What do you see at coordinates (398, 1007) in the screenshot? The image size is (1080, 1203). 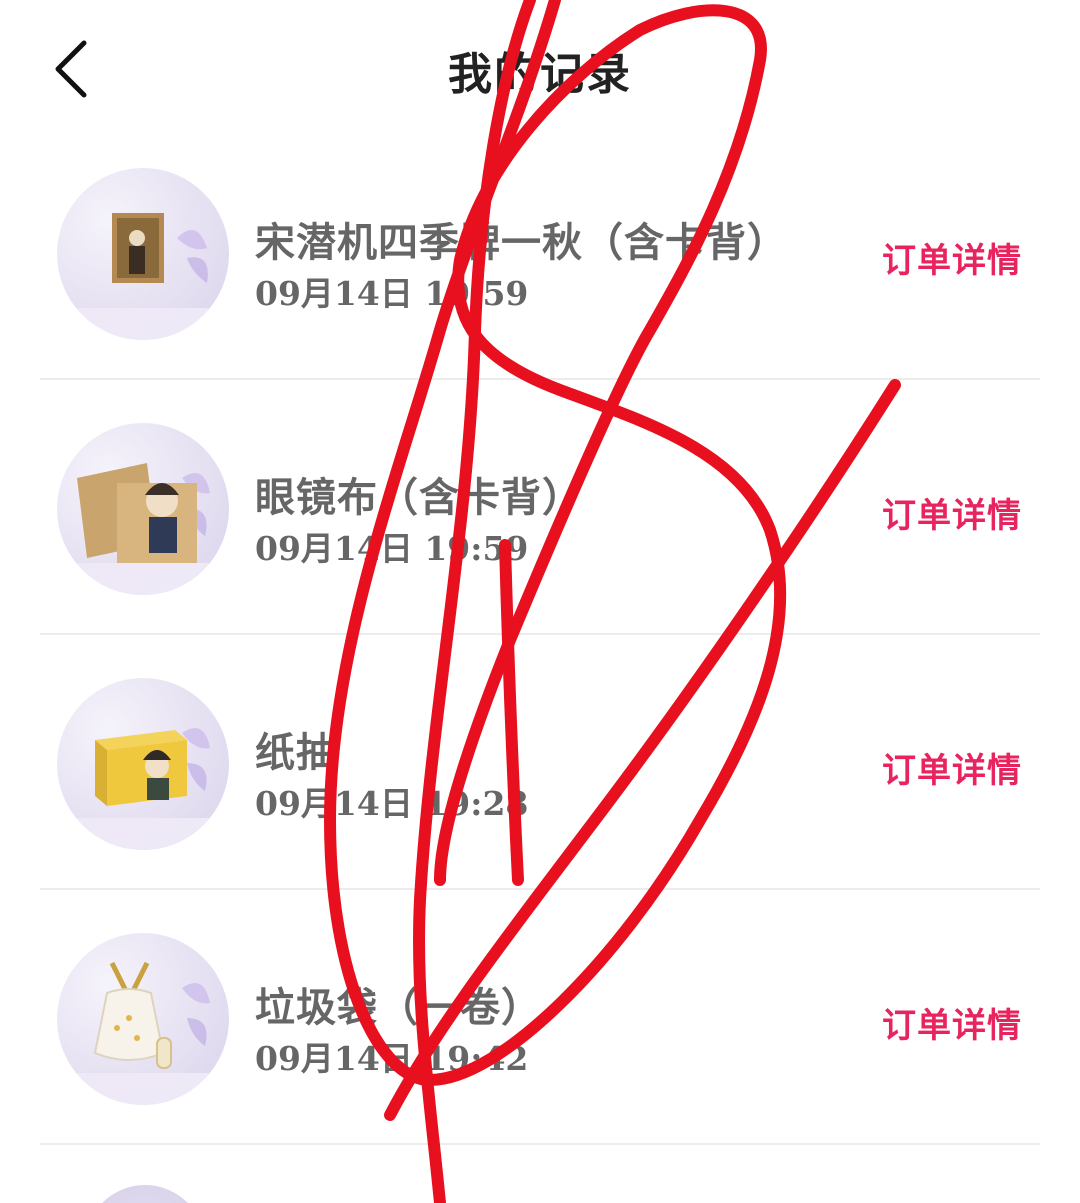 I see `item-name: 垃圾袋（一卷）` at bounding box center [398, 1007].